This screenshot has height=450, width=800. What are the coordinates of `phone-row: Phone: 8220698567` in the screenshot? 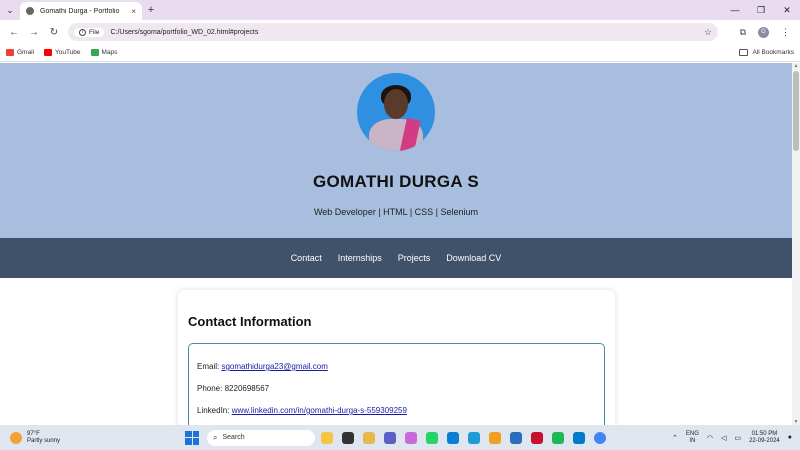 It's located at (396, 388).